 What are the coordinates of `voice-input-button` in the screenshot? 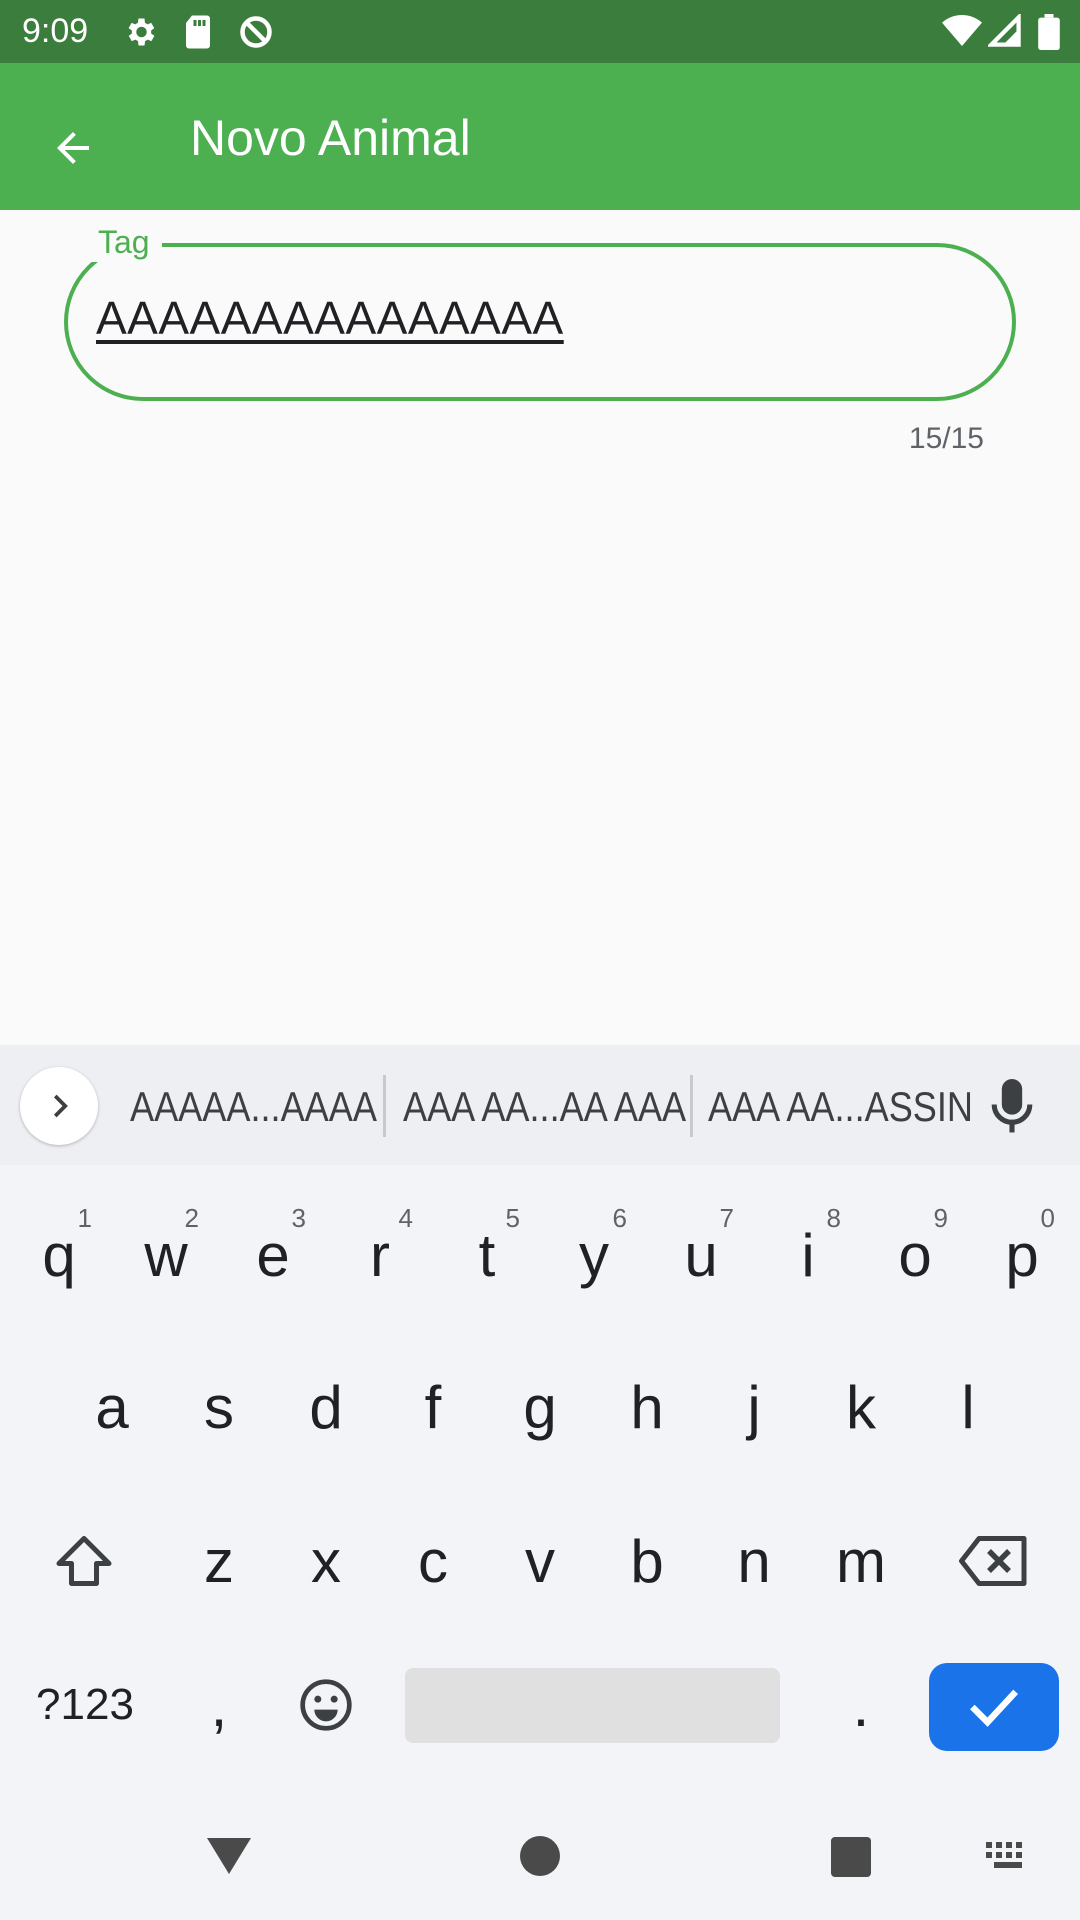 It's located at (1018, 1109).